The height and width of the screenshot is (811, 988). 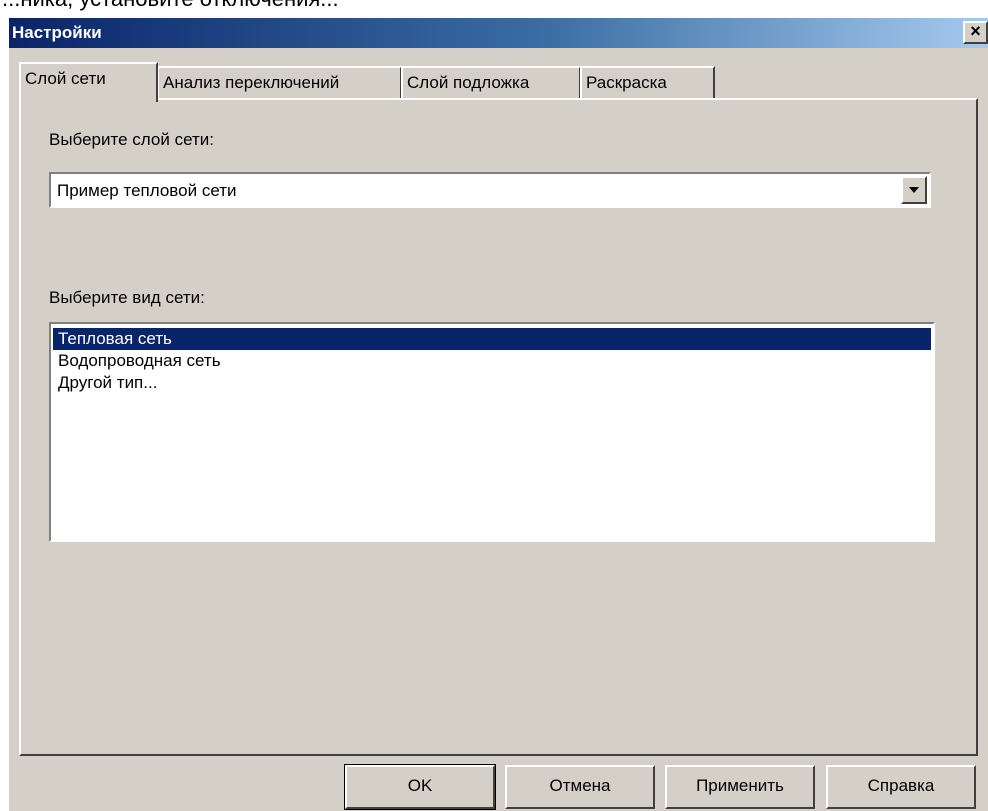 What do you see at coordinates (490, 190) in the screenshot?
I see `network-layer-select: Пример тепловой сети` at bounding box center [490, 190].